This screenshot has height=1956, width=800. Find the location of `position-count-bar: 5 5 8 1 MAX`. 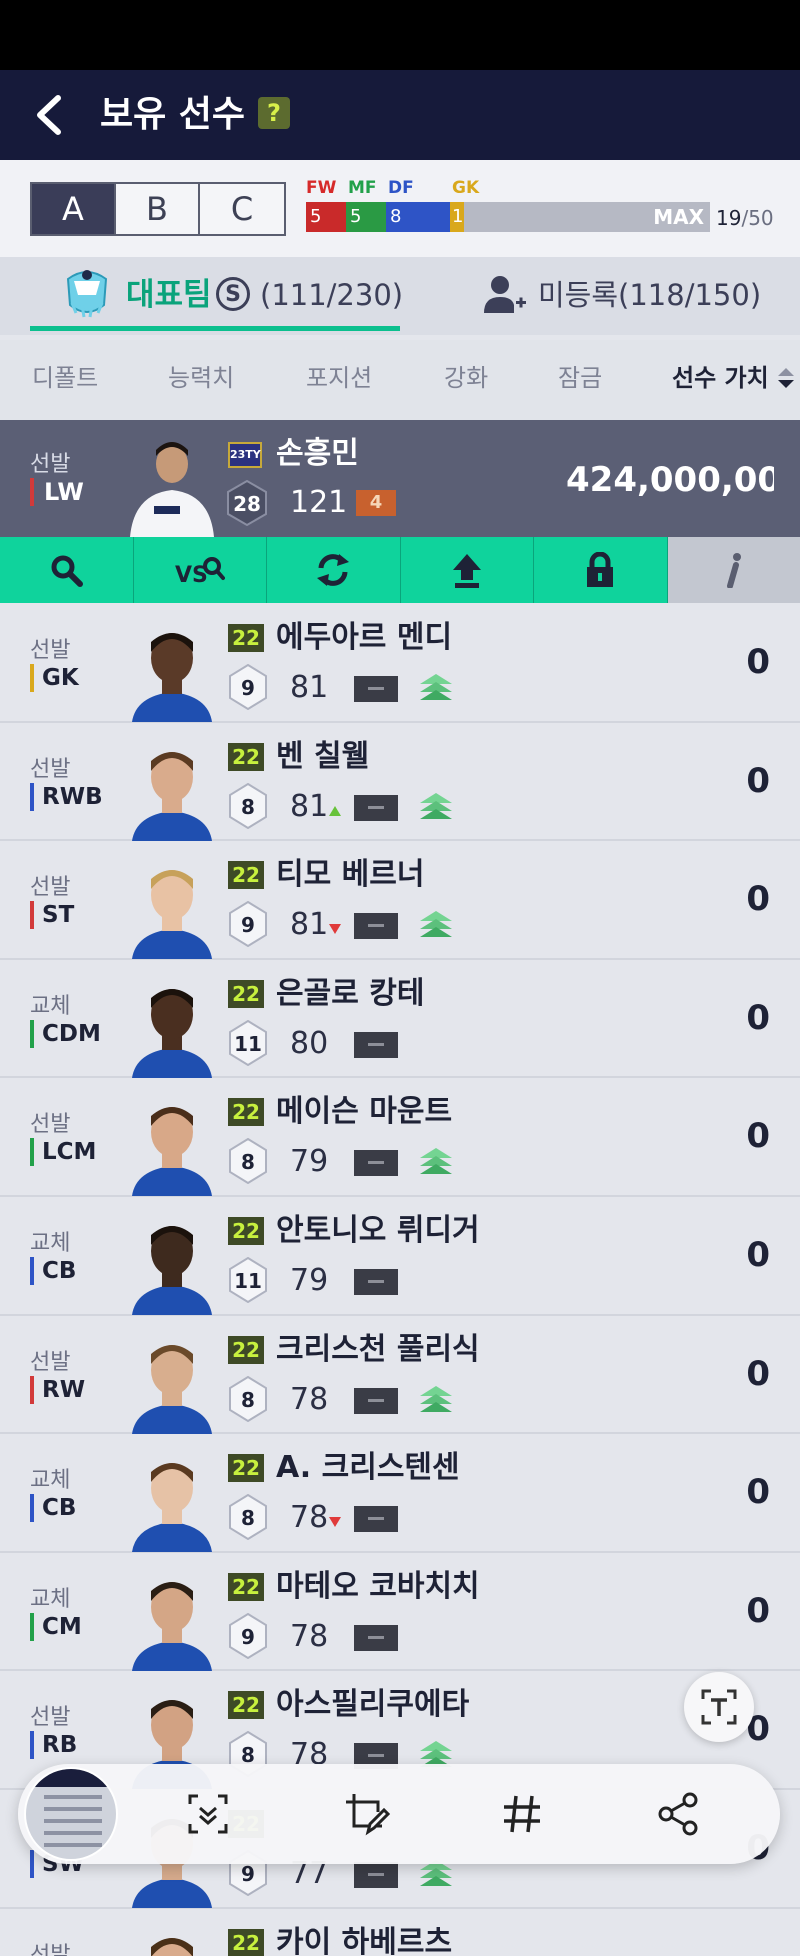

position-count-bar: 5 5 8 1 MAX is located at coordinates (508, 217).